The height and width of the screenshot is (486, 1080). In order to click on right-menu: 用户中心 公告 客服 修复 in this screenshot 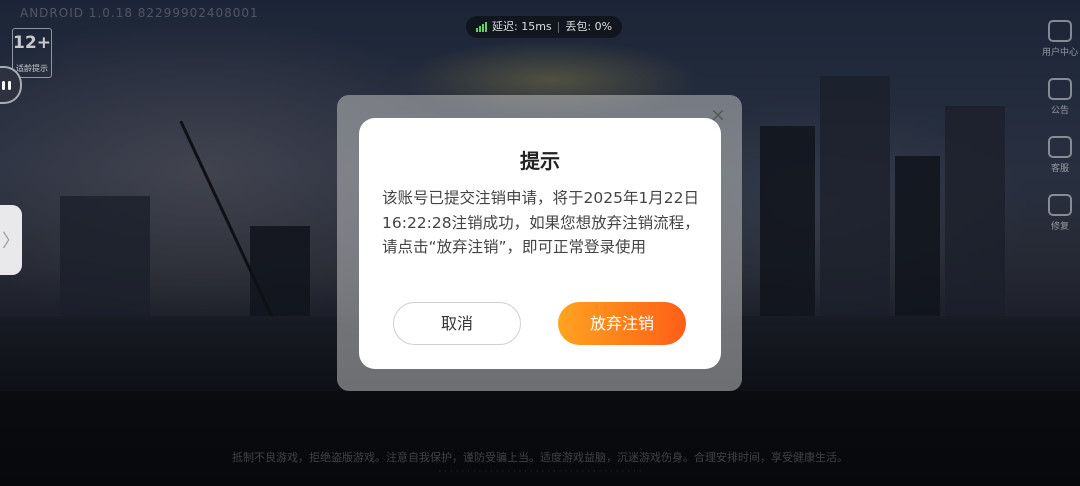, I will do `click(1060, 136)`.